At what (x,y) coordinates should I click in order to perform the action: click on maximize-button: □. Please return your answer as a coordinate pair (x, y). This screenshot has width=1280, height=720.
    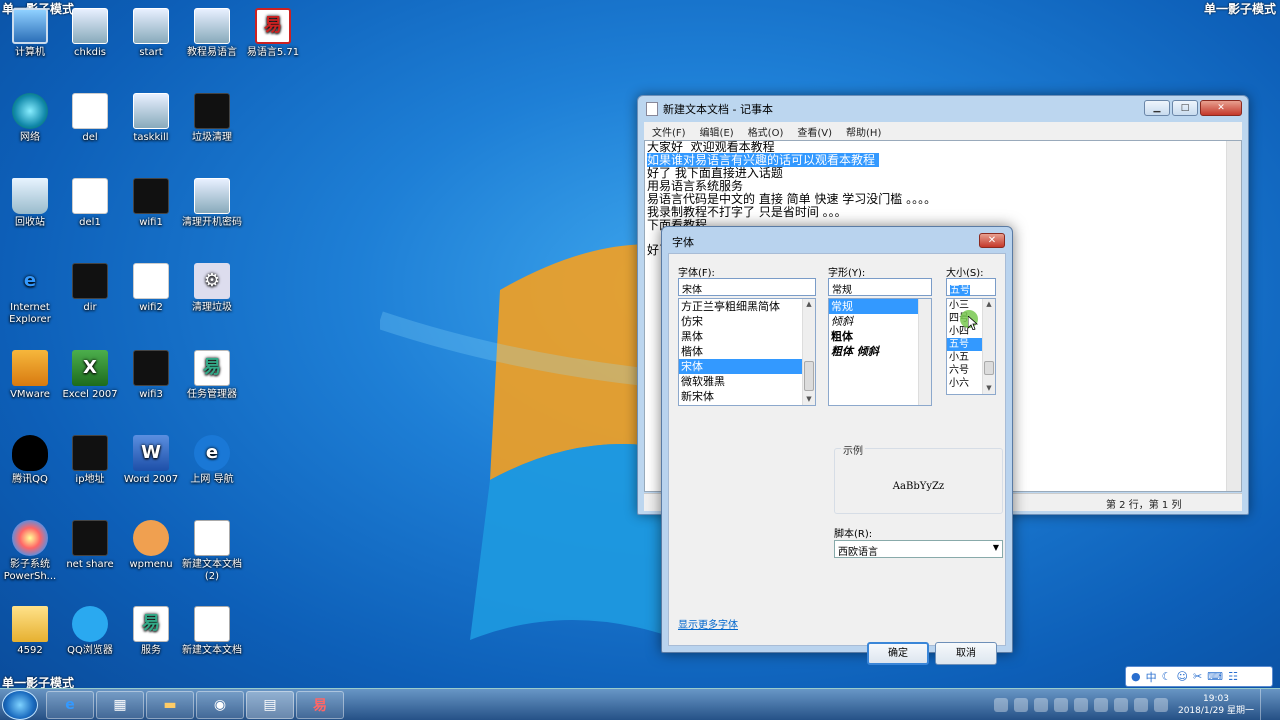
    Looking at the image, I should click on (1185, 108).